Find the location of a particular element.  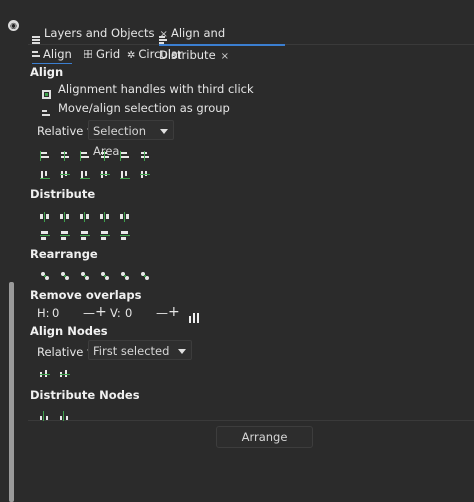

order-icon is located at coordinates (85, 273).